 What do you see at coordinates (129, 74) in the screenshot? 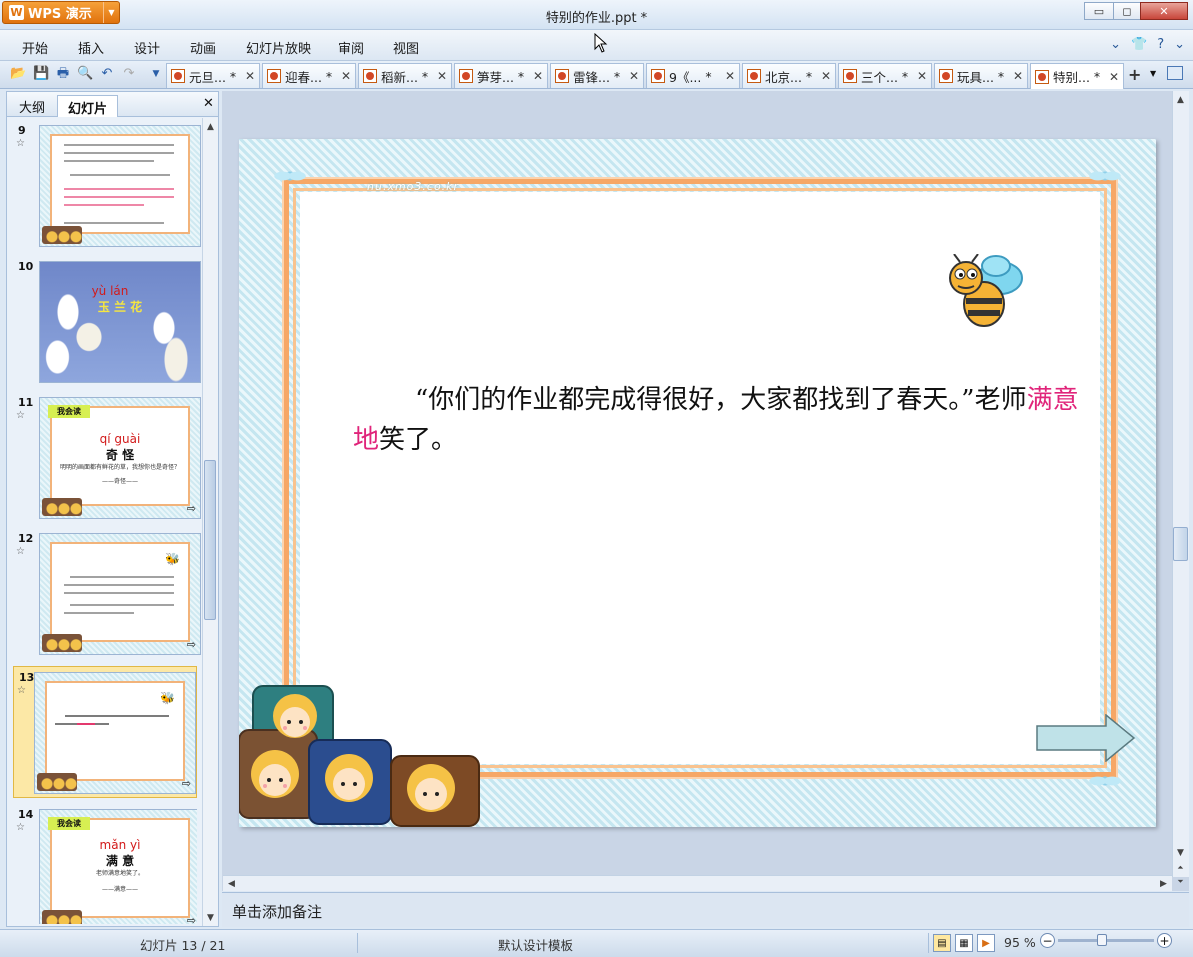
I see `redo-icon: ↷` at bounding box center [129, 74].